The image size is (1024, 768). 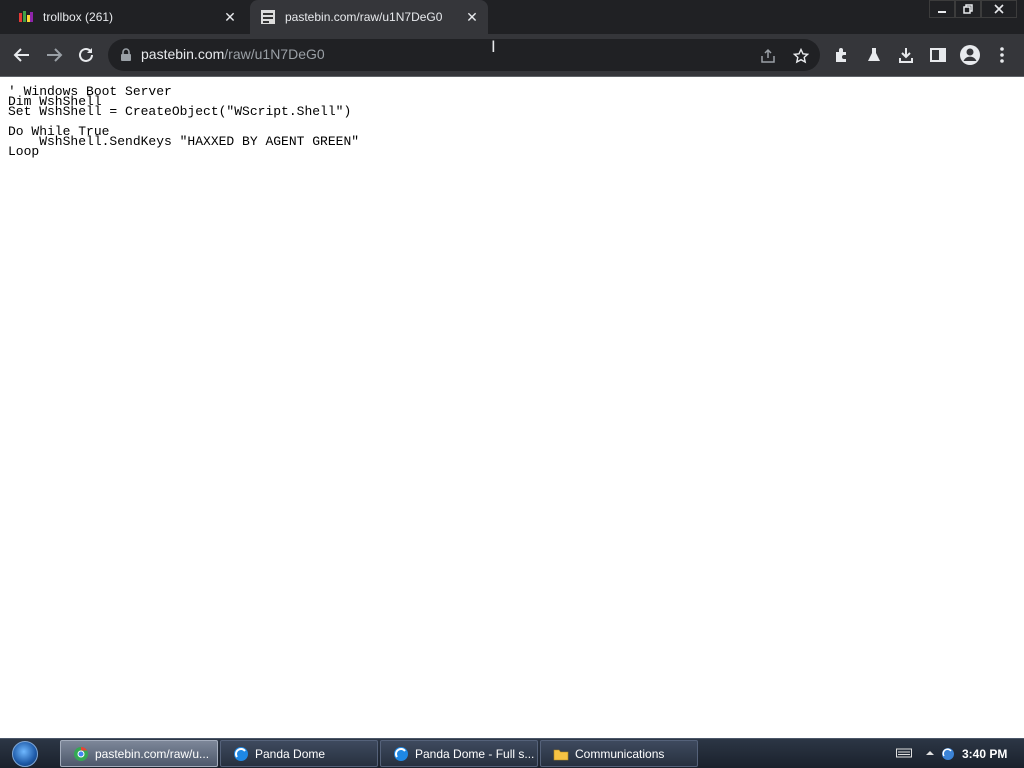 I want to click on tab-title: pastebin.com/raw/u1N7DeG0, so click(x=364, y=17).